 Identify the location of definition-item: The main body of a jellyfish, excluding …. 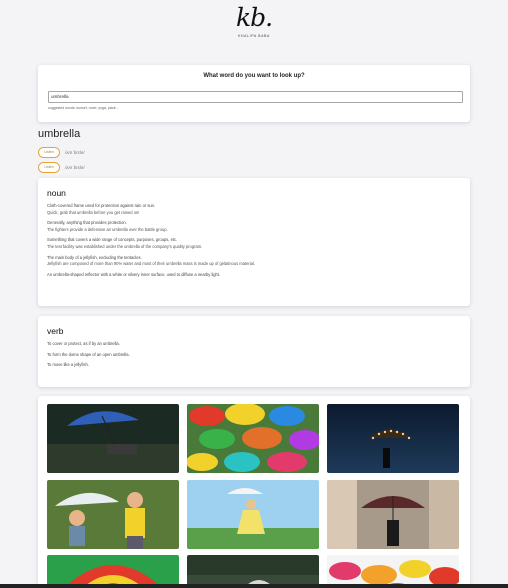
(253, 261).